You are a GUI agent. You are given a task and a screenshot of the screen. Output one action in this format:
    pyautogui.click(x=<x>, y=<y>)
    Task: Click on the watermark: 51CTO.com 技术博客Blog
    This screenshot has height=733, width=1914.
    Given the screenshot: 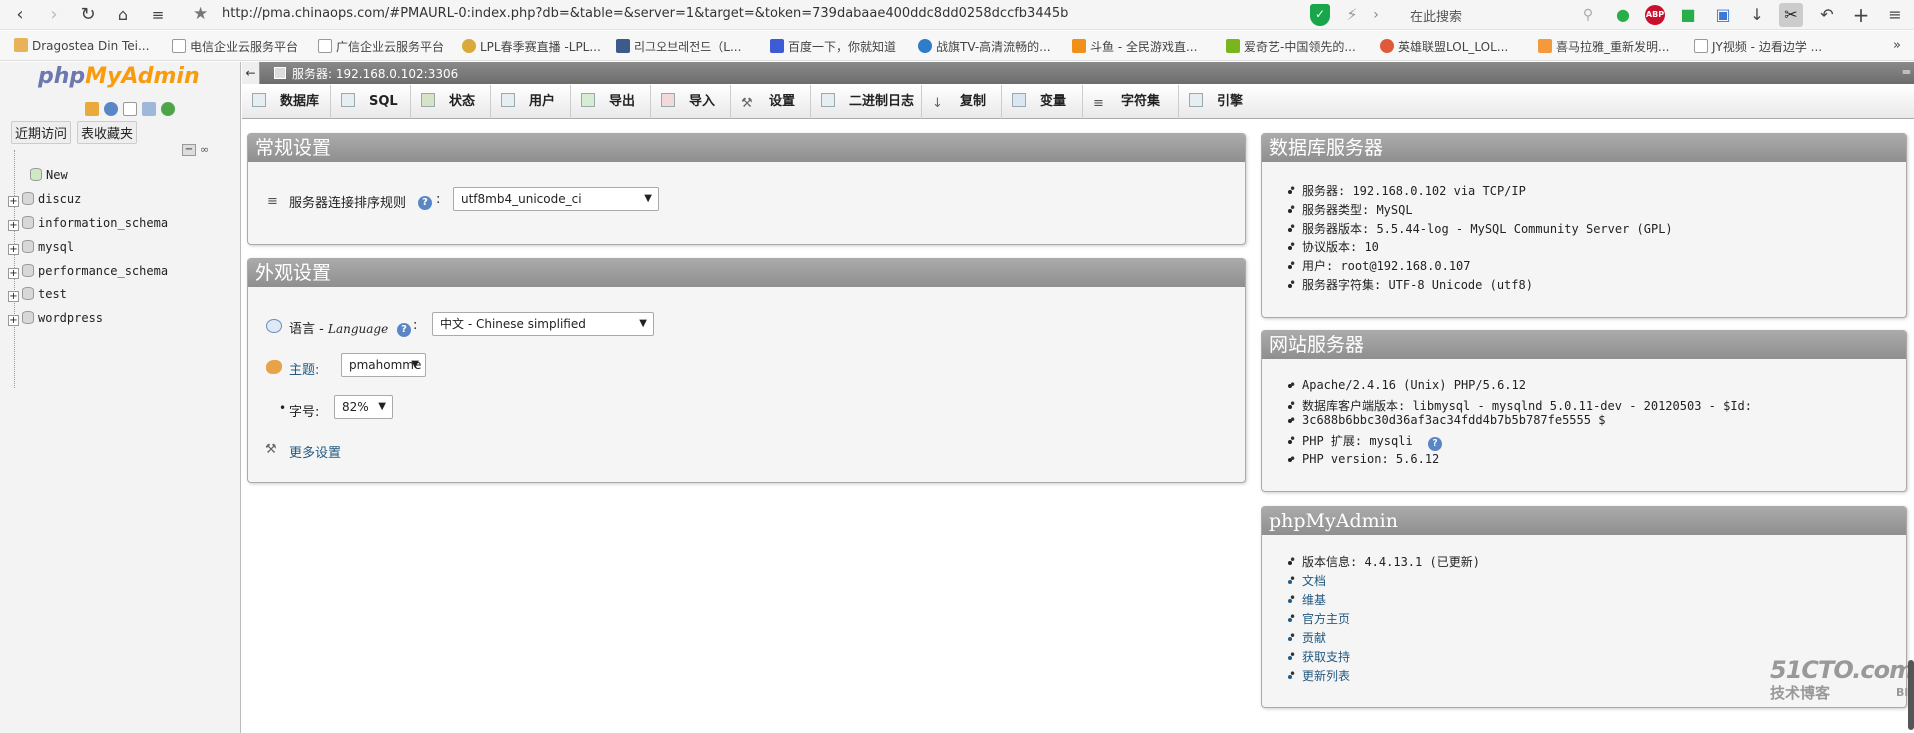 What is the action you would take?
    pyautogui.click(x=1842, y=679)
    